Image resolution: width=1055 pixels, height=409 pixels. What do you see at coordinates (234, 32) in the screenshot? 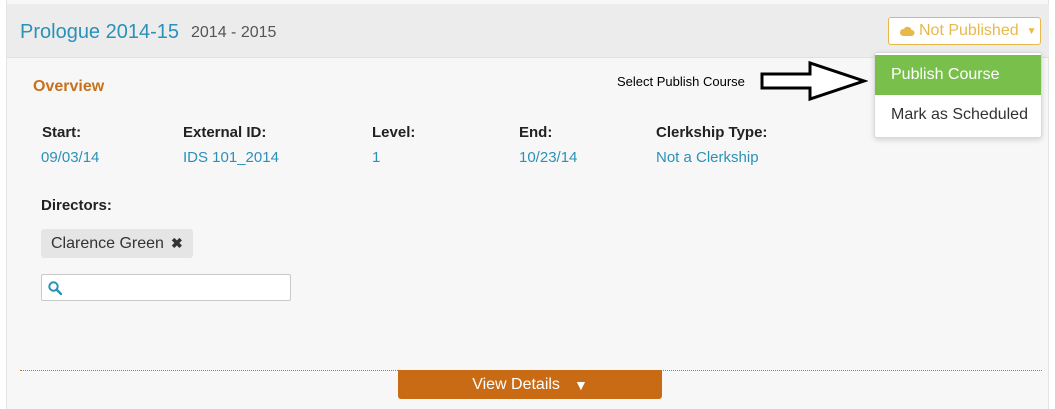
I see `course-years: 2014 - 2015` at bounding box center [234, 32].